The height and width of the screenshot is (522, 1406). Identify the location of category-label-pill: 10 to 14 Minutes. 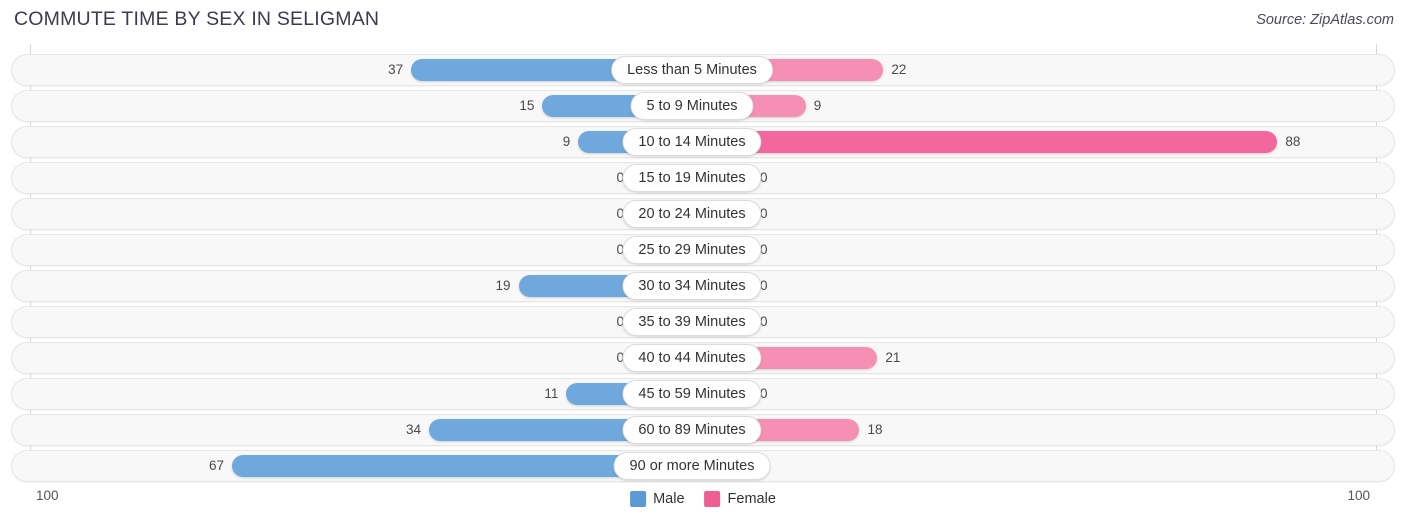
(692, 142).